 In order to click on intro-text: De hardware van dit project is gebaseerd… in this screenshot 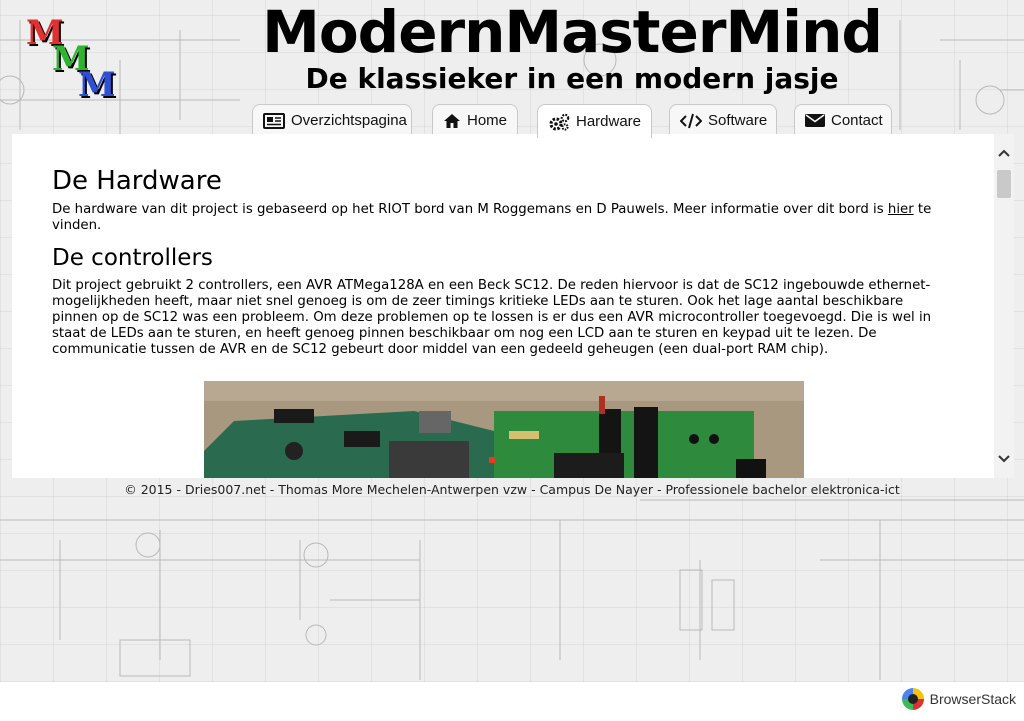, I will do `click(470, 209)`.